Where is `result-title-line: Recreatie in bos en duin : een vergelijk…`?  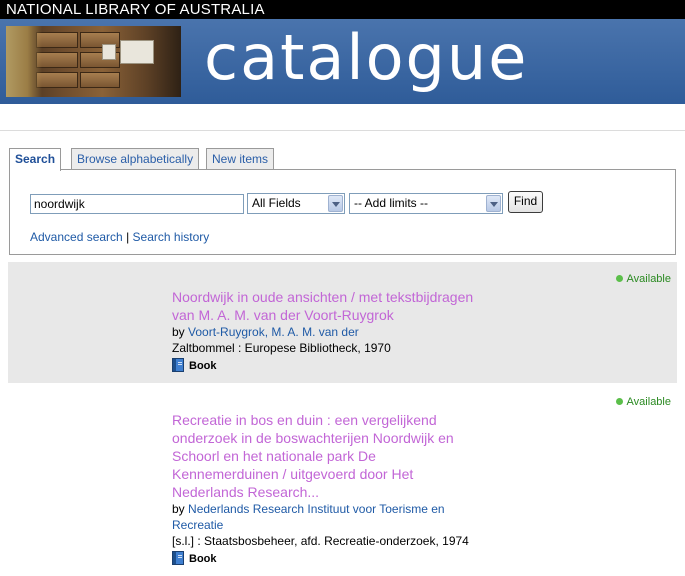
result-title-line: Recreatie in bos en duin : een vergelijk… is located at coordinates (304, 420).